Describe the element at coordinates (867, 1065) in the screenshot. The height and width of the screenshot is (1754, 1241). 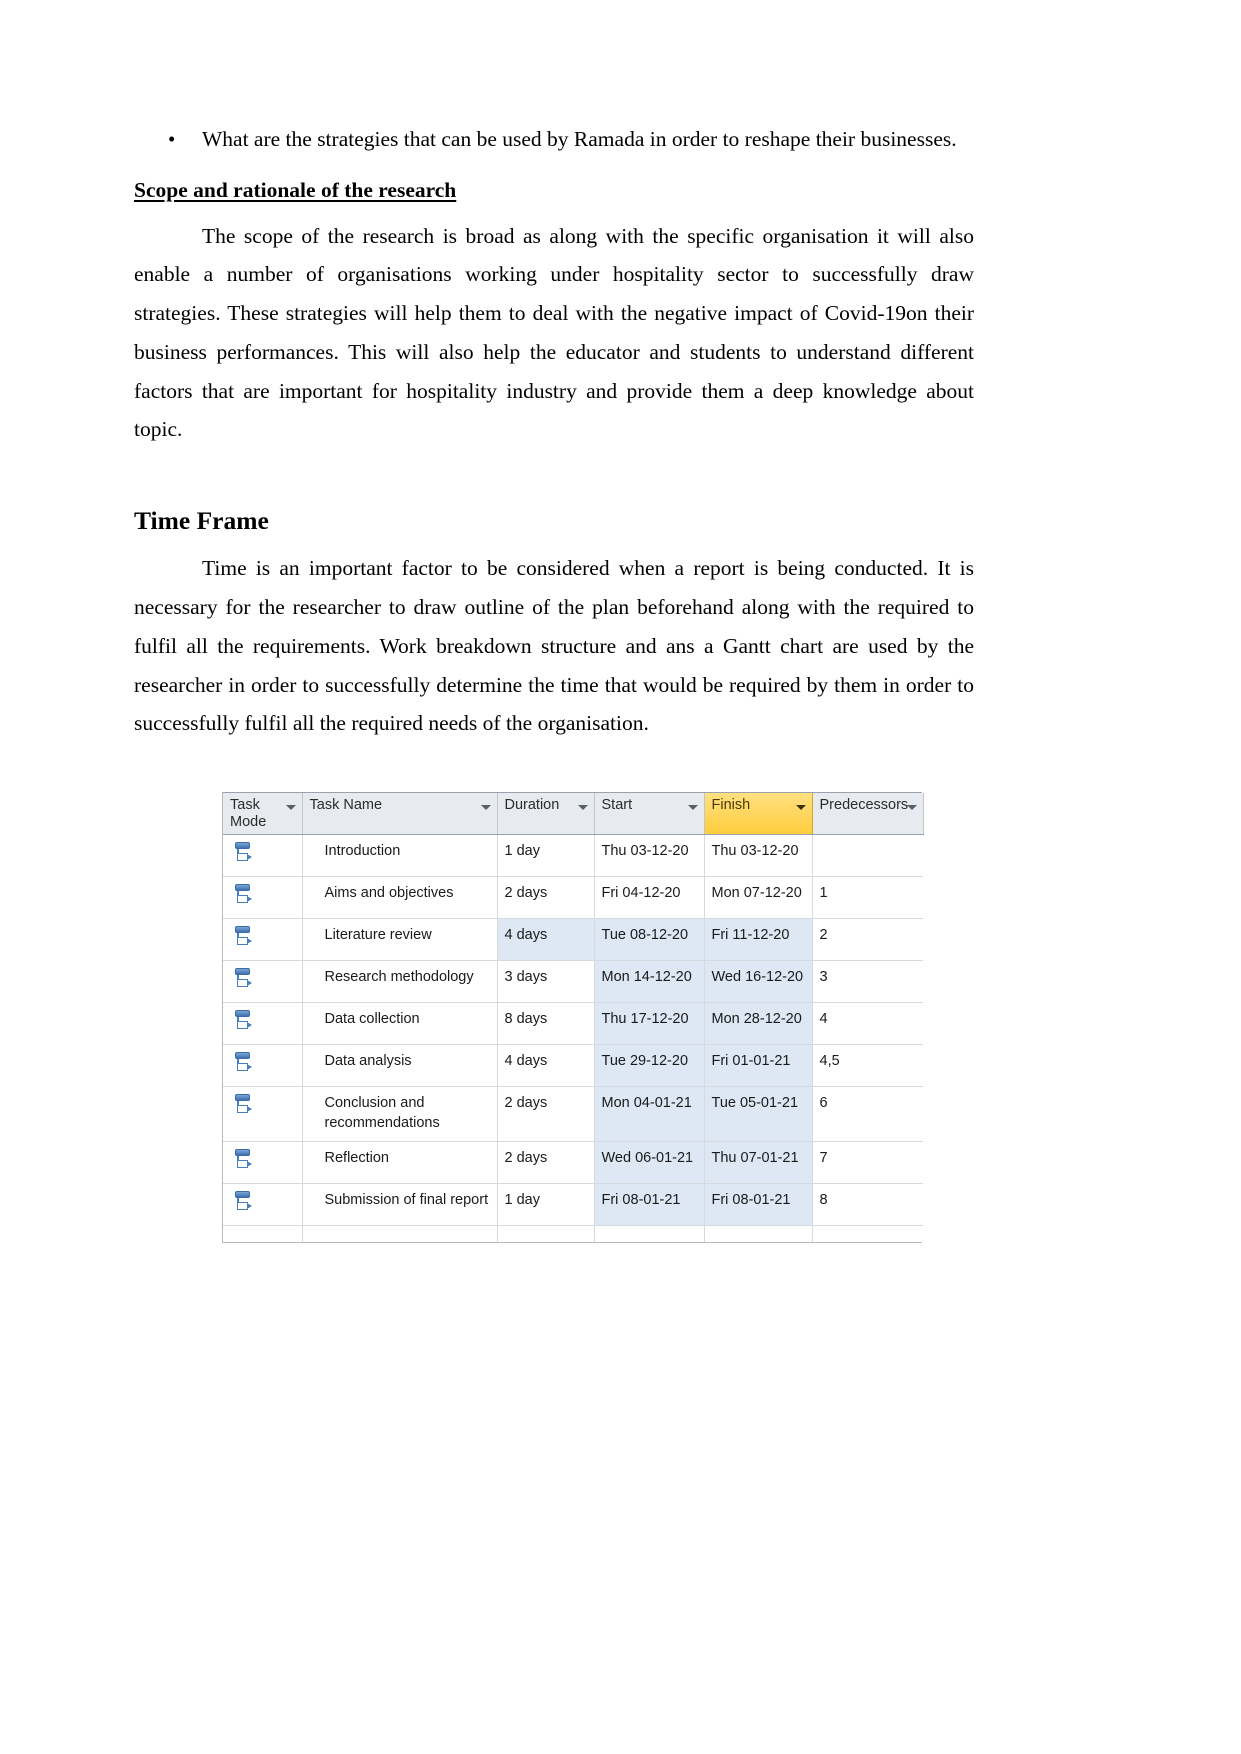
I see `cell-predecessors: 4,5` at that location.